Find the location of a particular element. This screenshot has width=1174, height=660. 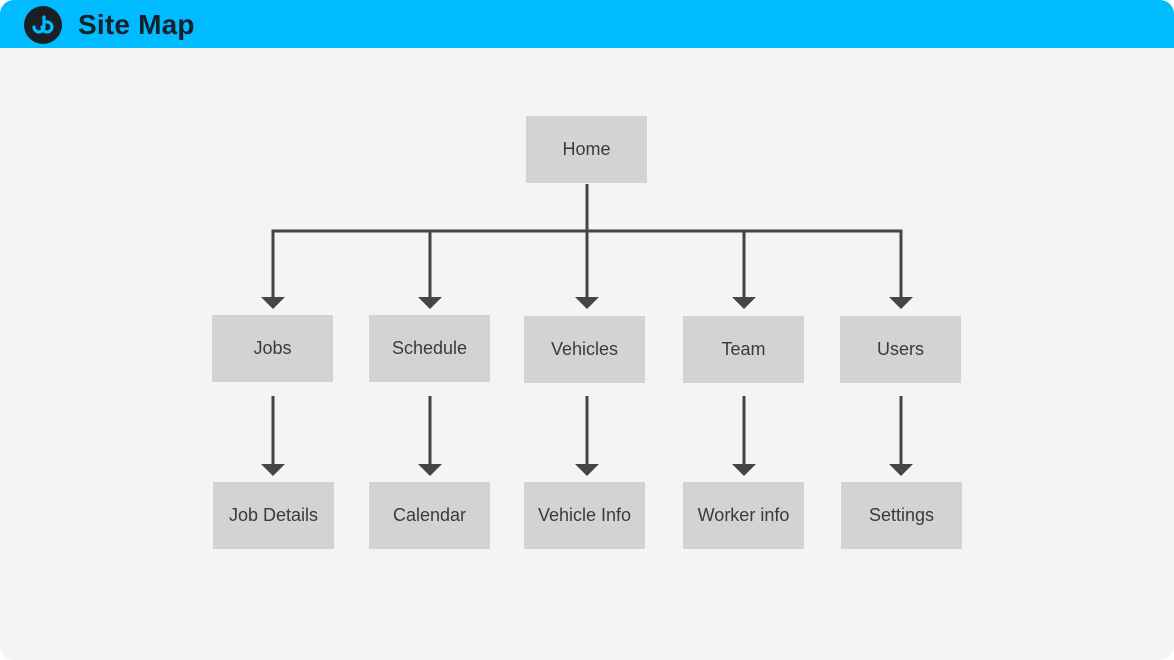

node-label: Schedule is located at coordinates (429, 348).